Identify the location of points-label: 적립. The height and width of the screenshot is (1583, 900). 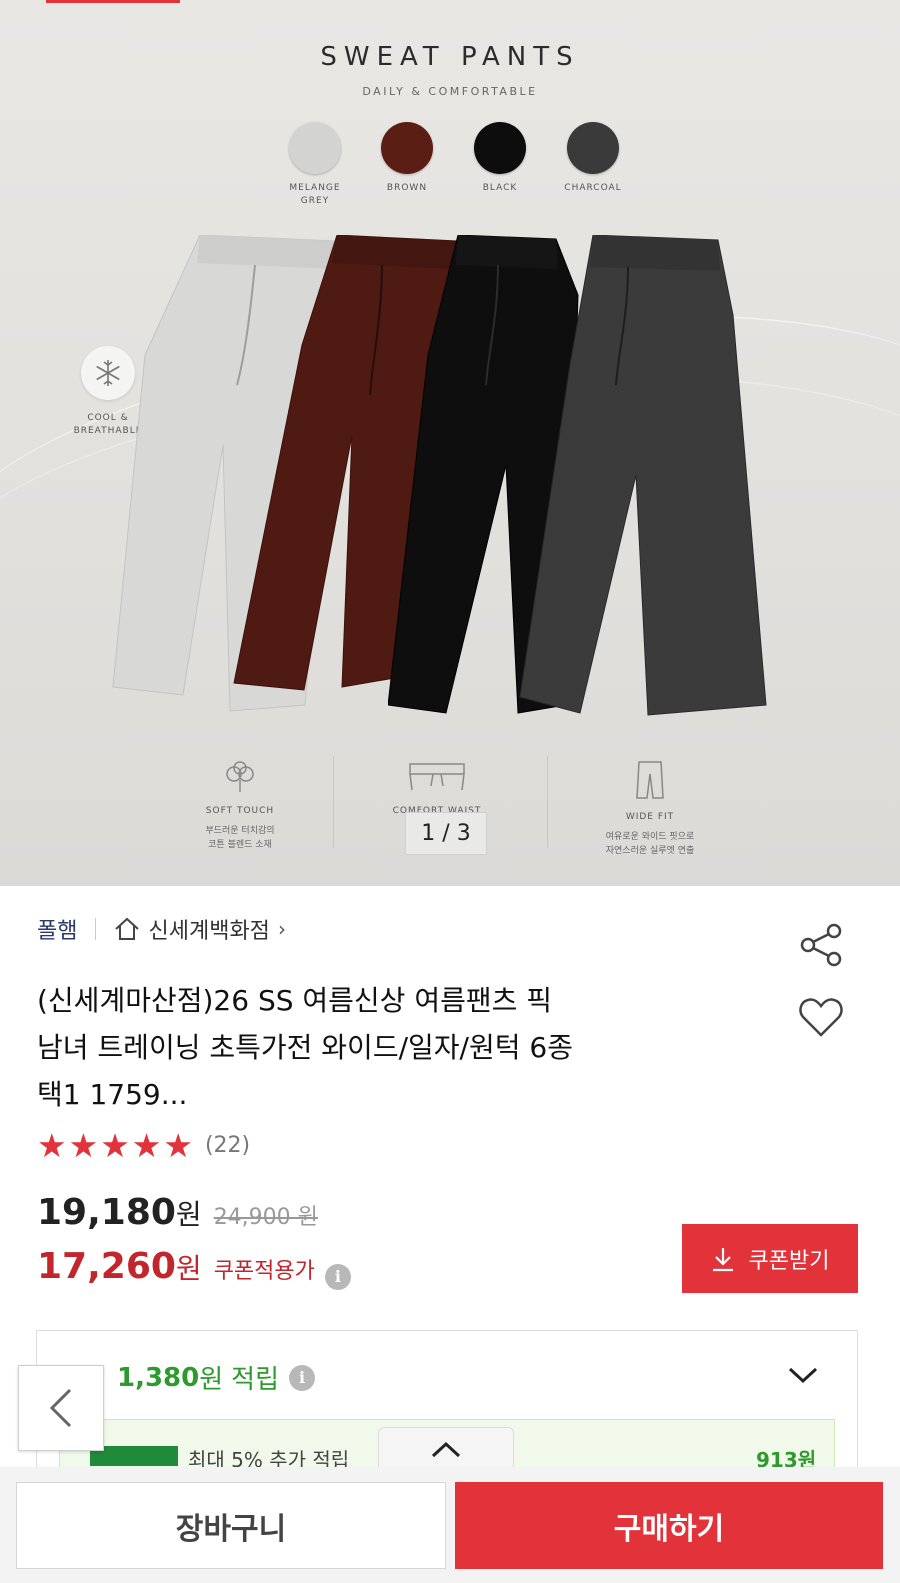
(255, 1380).